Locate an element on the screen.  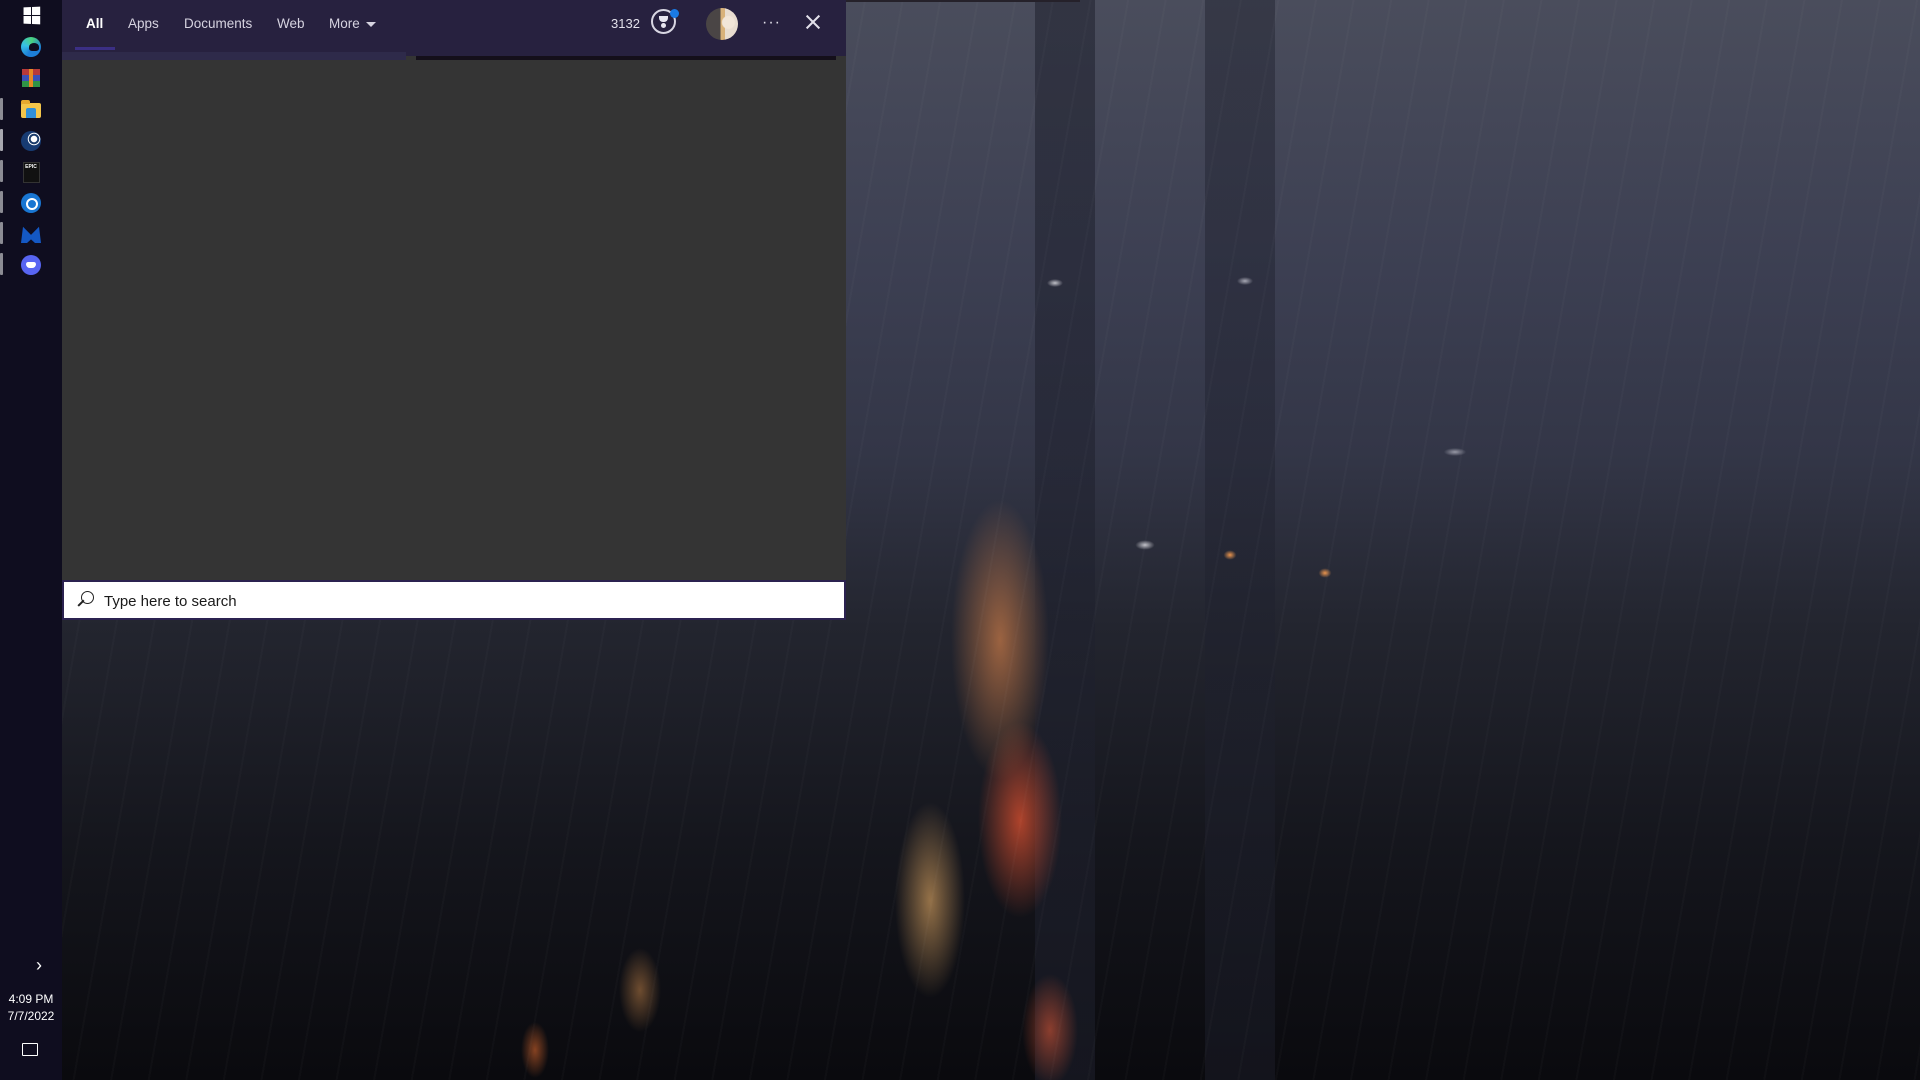
rewards-button is located at coordinates (665, 23).